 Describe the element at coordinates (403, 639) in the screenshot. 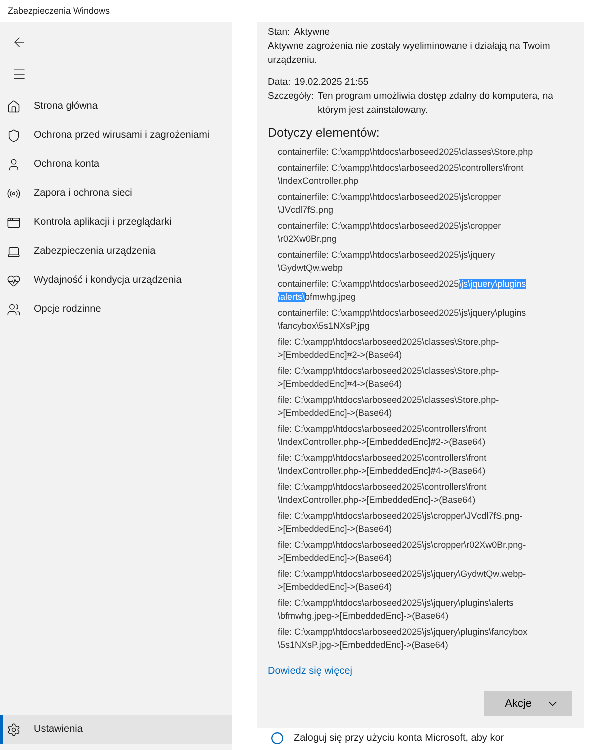

I see `affected-item: file: C:\xampp\htdocs\arboseed2025\js\jquery\plugins\fancybox \5s1NXsP.jpg->[EmbeddedEnc]->(Base64)` at that location.